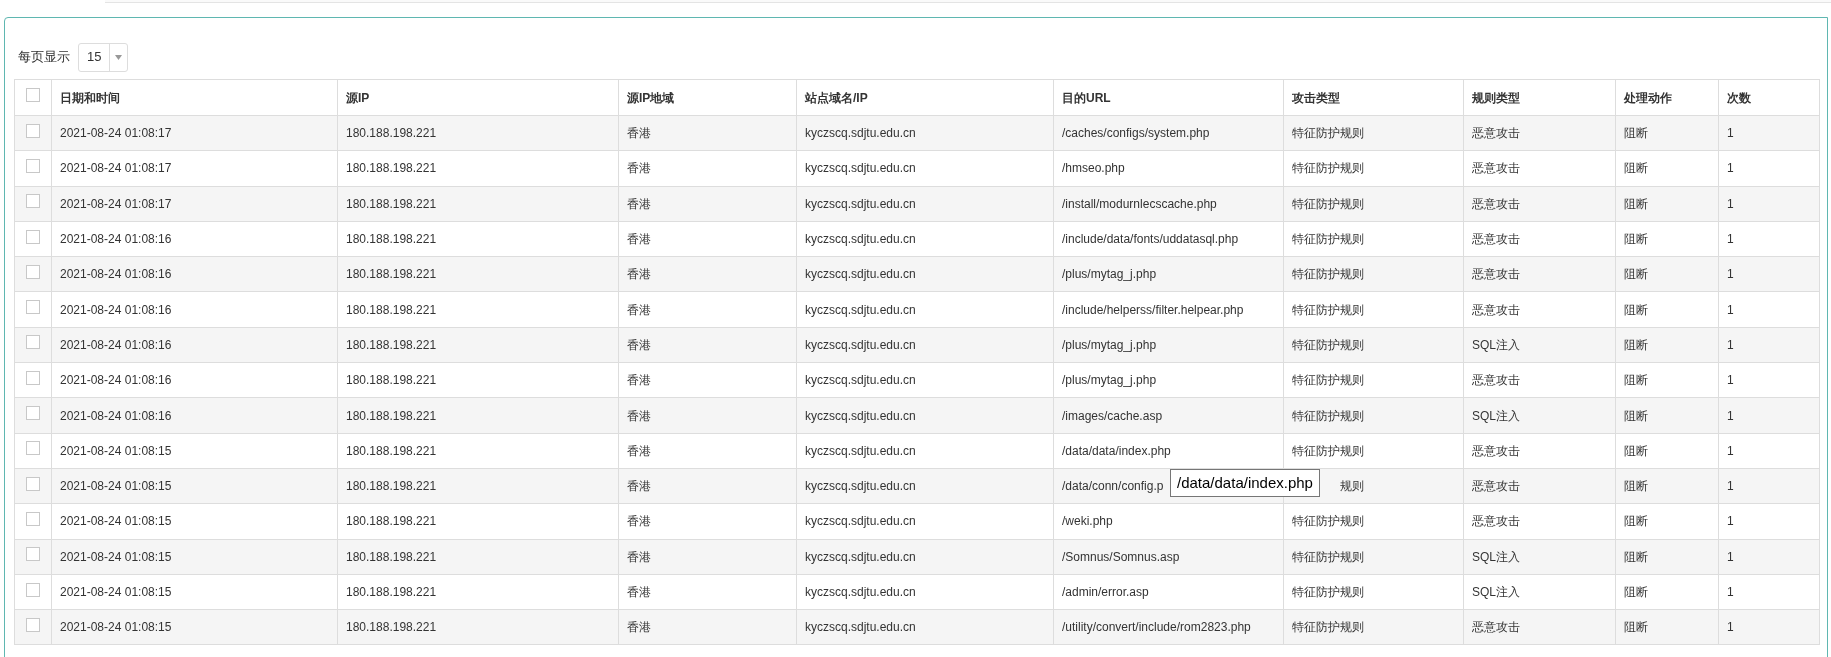  Describe the element at coordinates (1373, 97) in the screenshot. I see `column-header: 攻击类型` at that location.